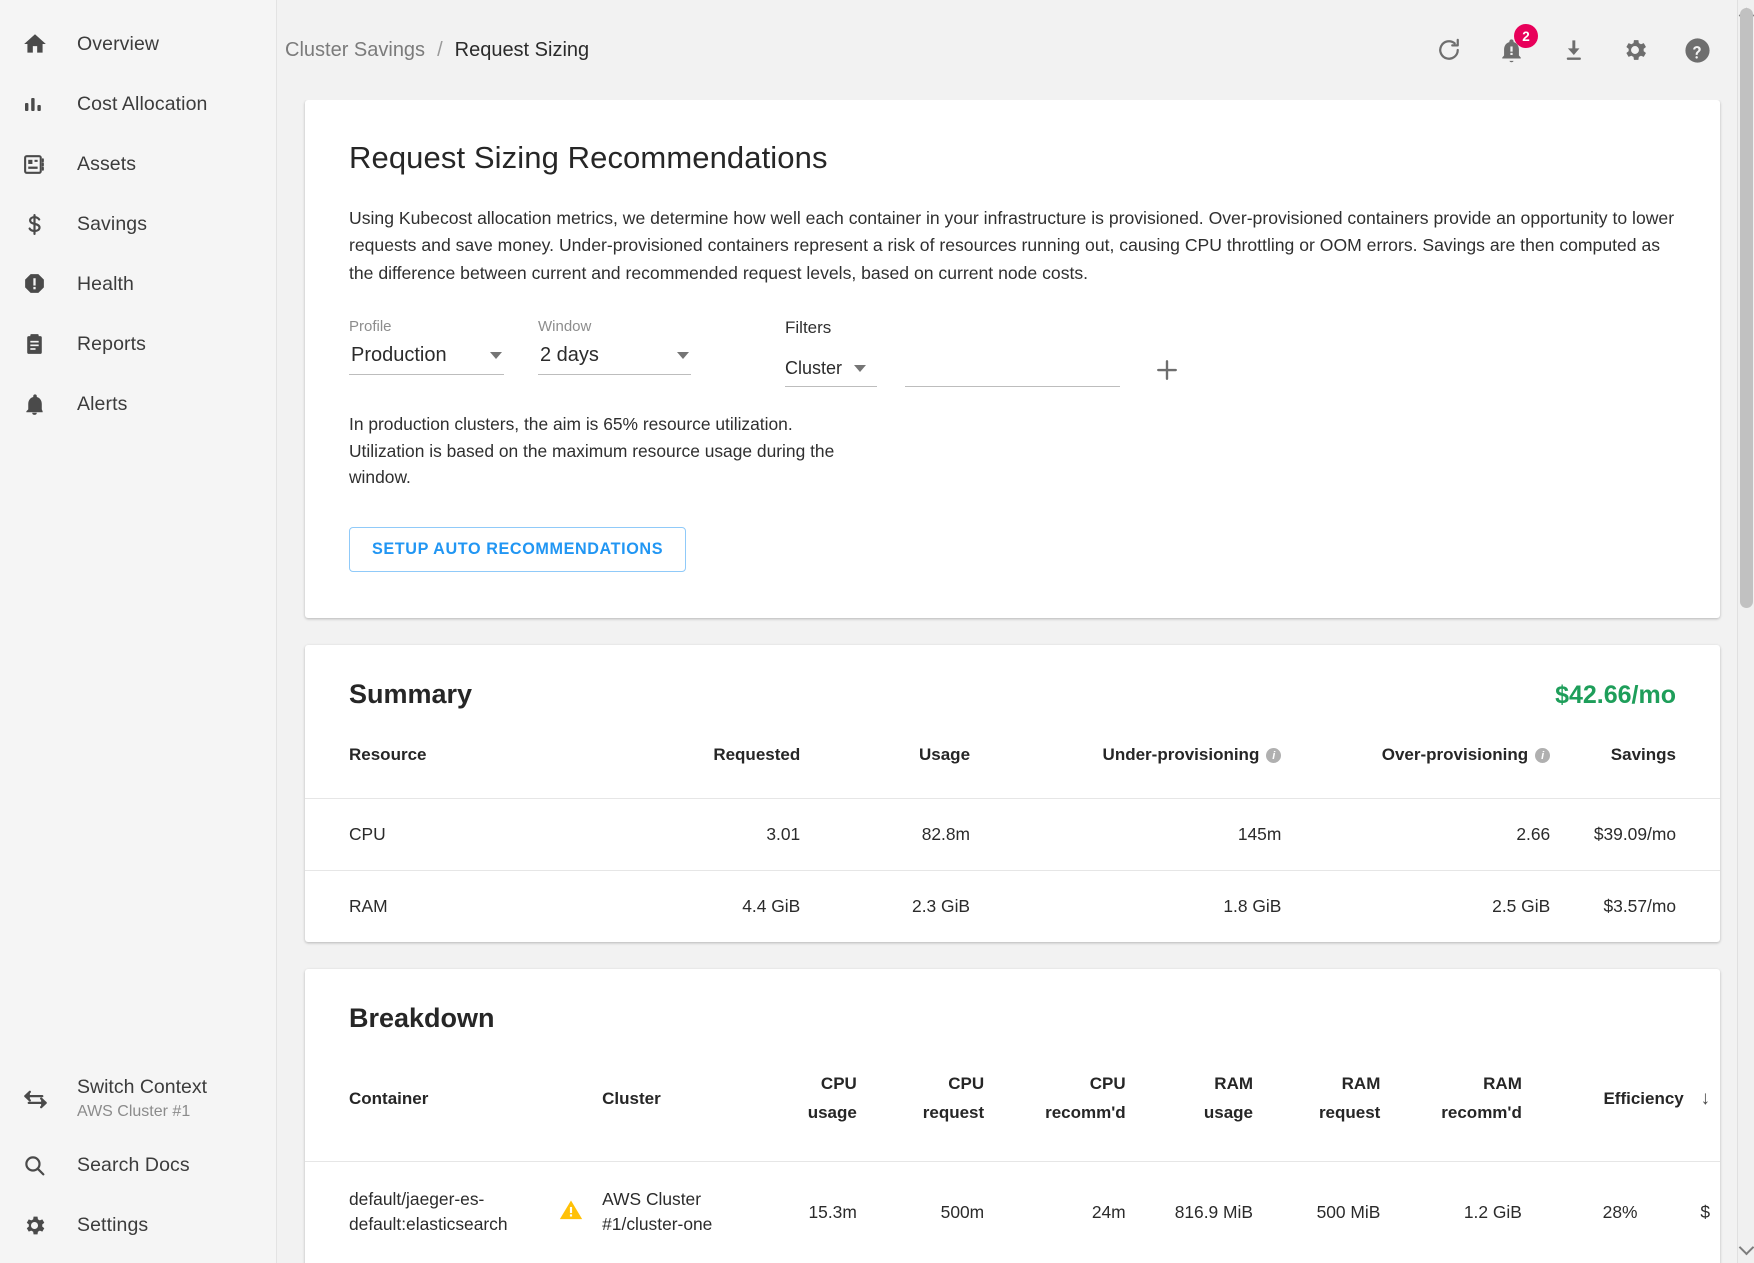  What do you see at coordinates (133, 1164) in the screenshot?
I see `sidebar-item-label: Search Docs` at bounding box center [133, 1164].